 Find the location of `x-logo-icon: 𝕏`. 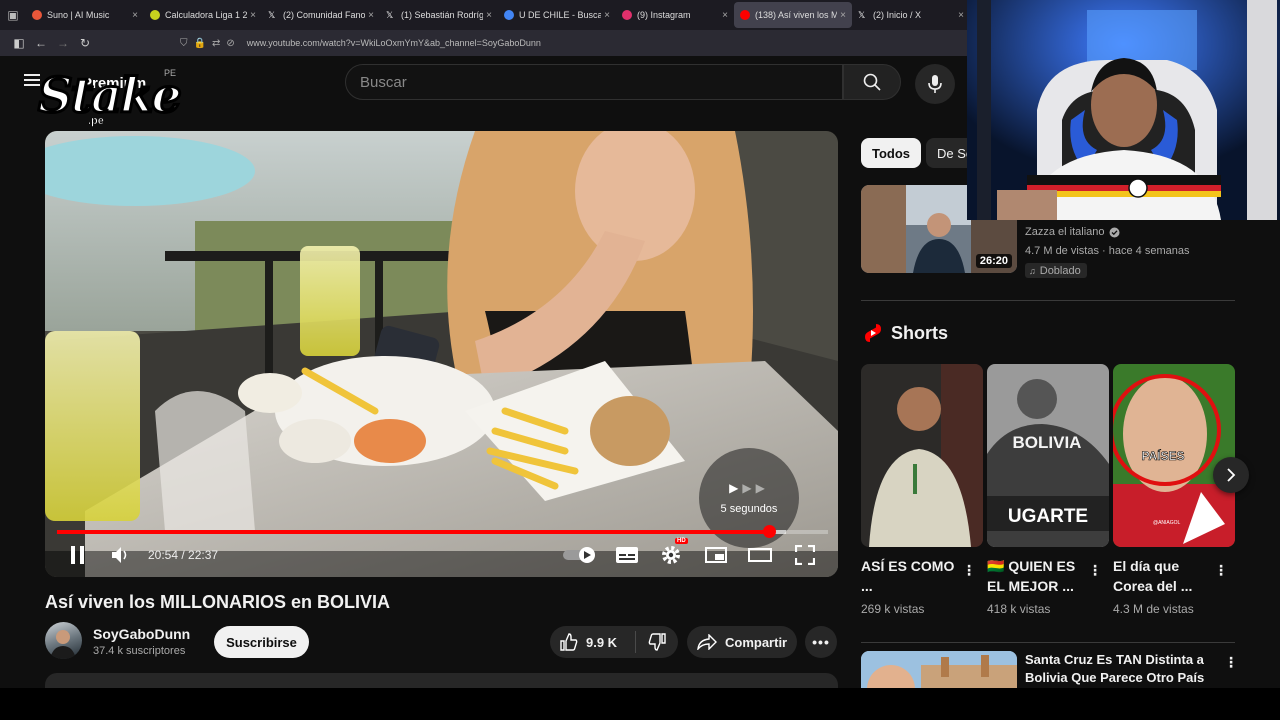

x-logo-icon: 𝕏 is located at coordinates (390, 15).